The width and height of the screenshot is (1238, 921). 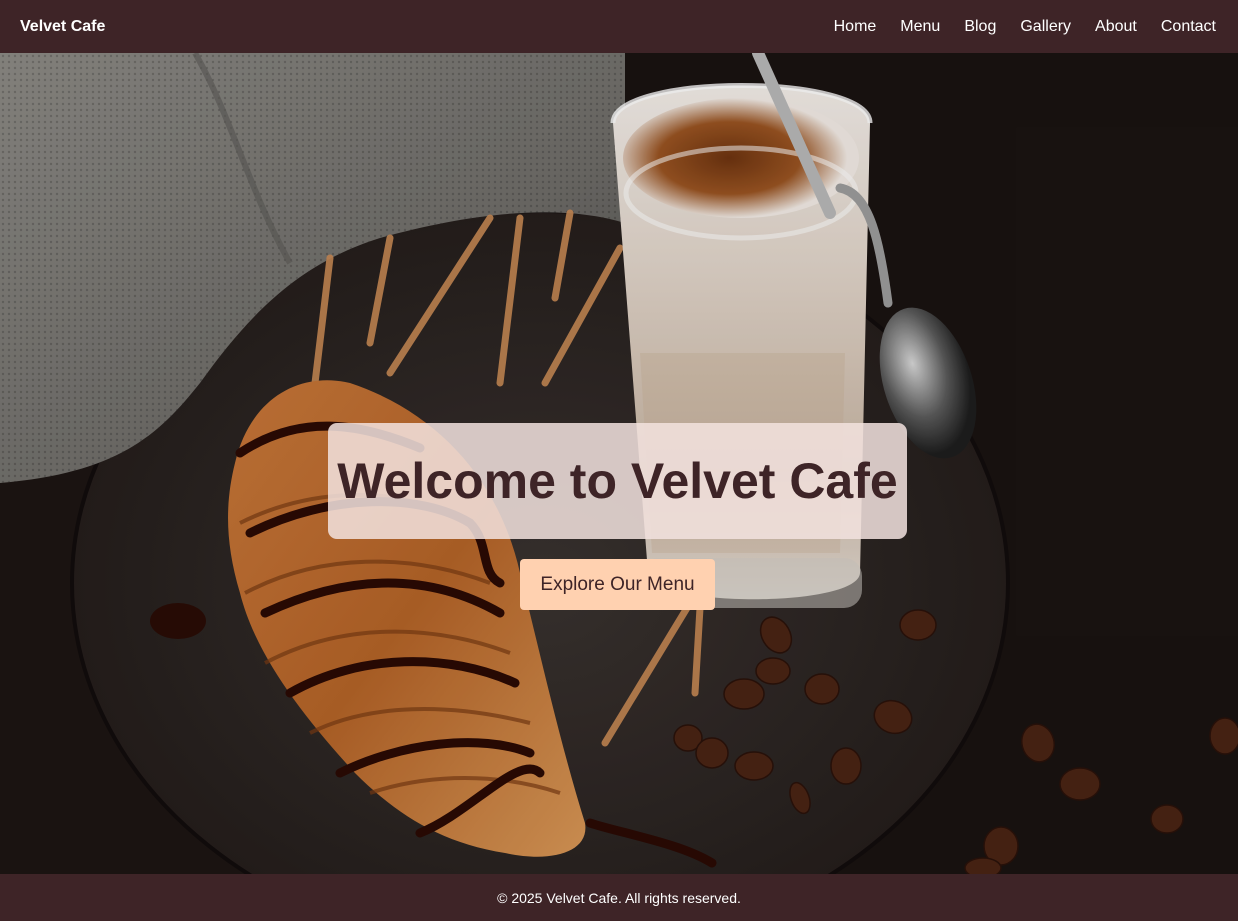 I want to click on nav-link-blog: Blog, so click(x=980, y=27).